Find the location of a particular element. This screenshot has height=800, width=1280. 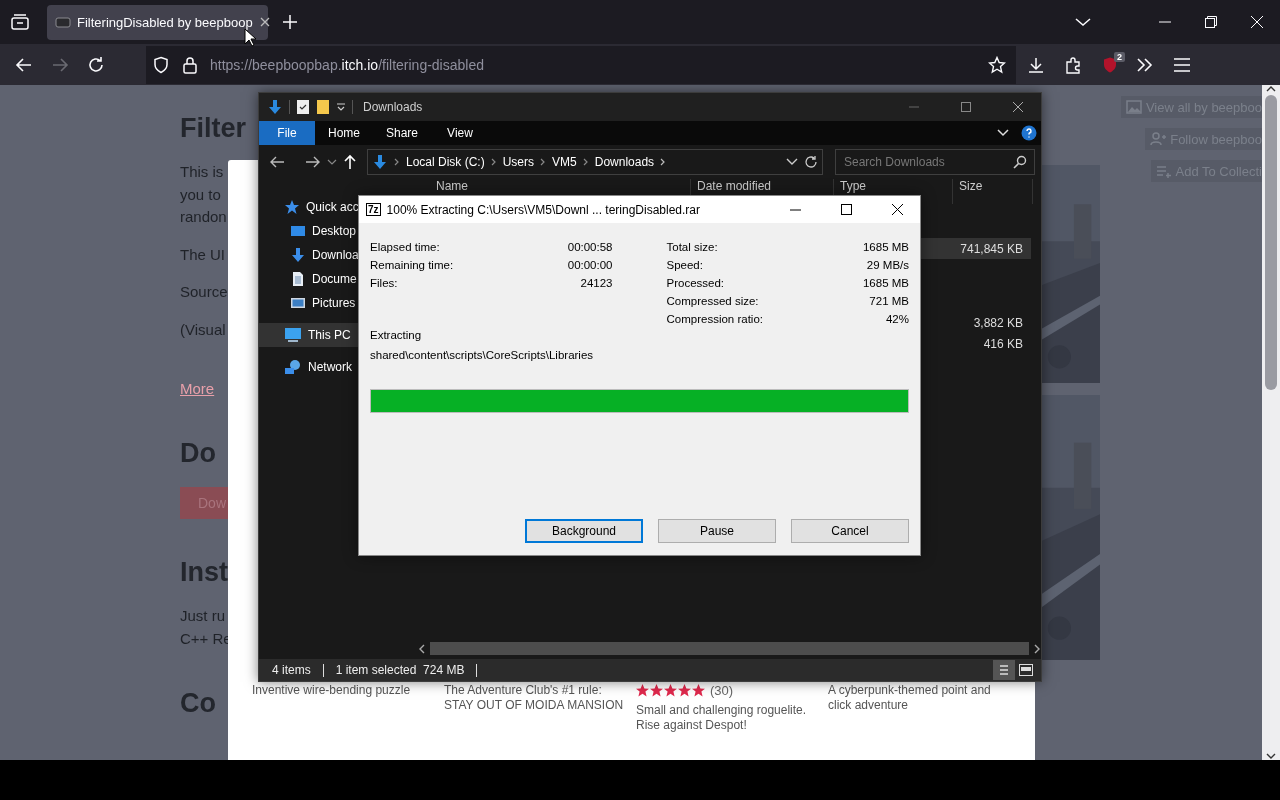

ribbon-tab: Share is located at coordinates (402, 133).